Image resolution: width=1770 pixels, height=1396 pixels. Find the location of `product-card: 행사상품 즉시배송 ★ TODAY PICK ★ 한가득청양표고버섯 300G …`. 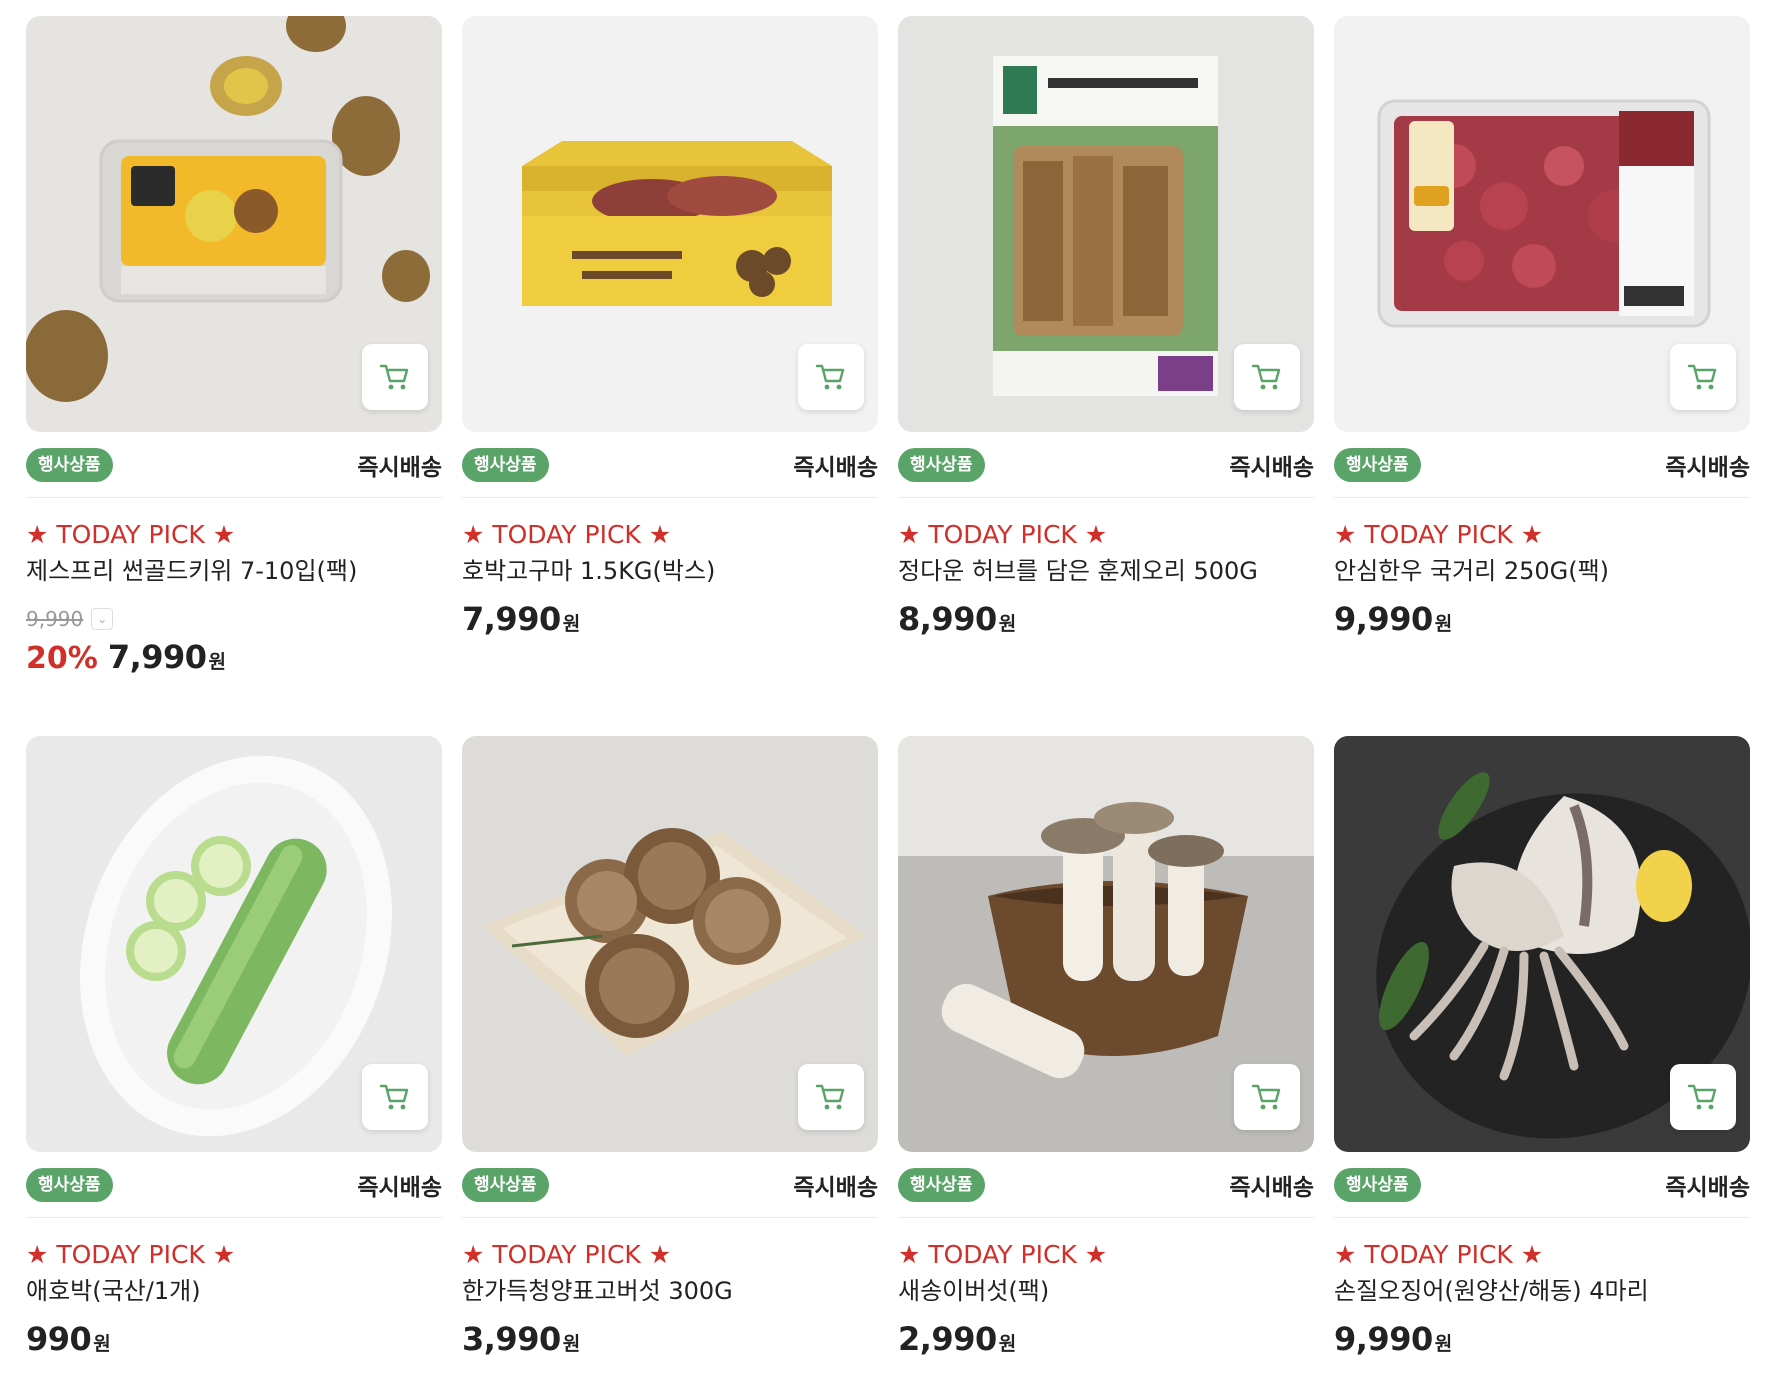

product-card: 행사상품 즉시배송 ★ TODAY PICK ★ 한가득청양표고버섯 300G … is located at coordinates (670, 1056).